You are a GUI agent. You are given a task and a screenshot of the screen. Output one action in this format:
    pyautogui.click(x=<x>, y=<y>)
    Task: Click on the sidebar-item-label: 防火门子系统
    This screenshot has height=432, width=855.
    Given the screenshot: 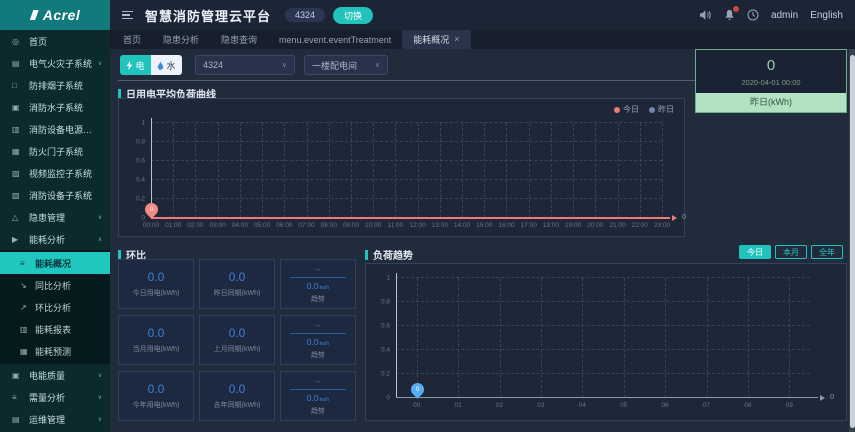 What is the action you would take?
    pyautogui.click(x=56, y=151)
    